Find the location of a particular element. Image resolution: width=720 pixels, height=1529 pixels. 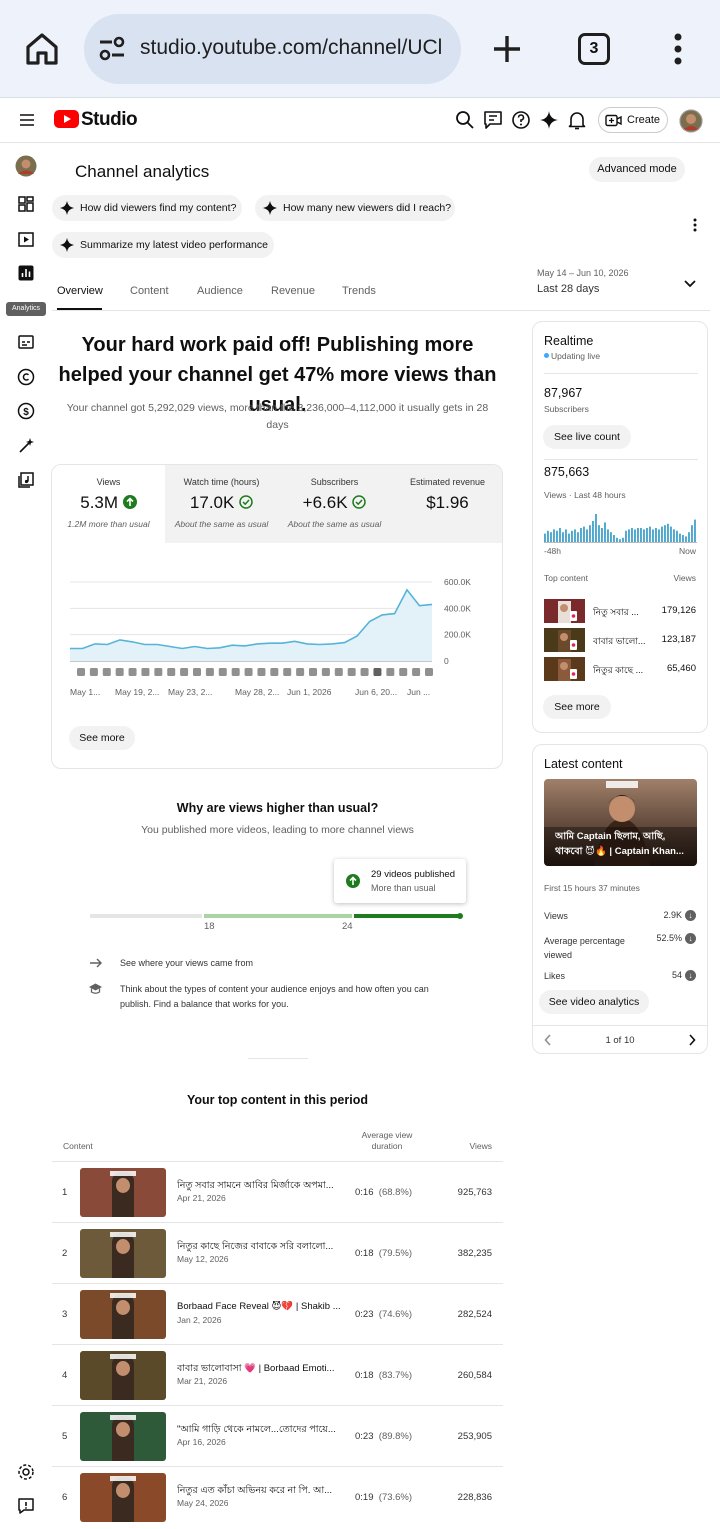

account-avatar is located at coordinates (691, 121).